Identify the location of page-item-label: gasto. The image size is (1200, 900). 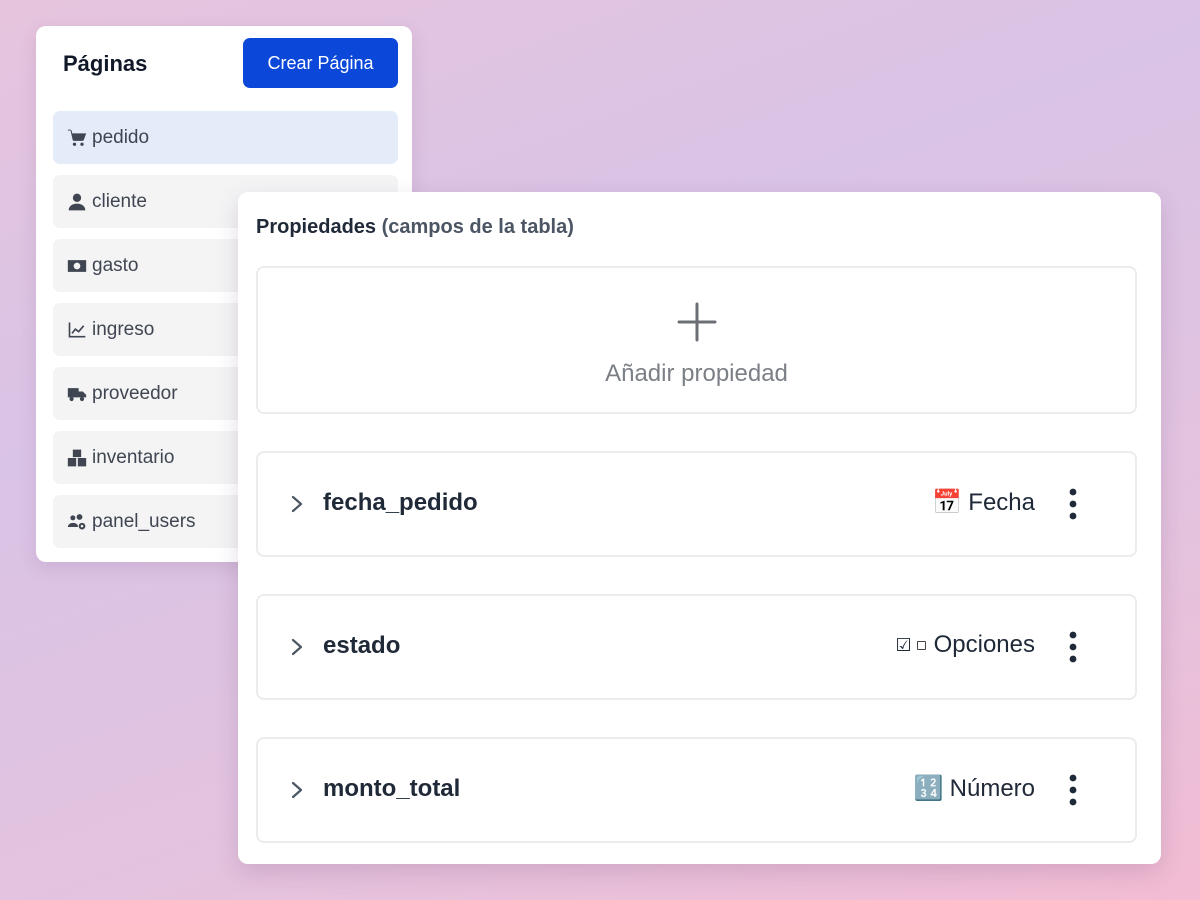
(115, 265).